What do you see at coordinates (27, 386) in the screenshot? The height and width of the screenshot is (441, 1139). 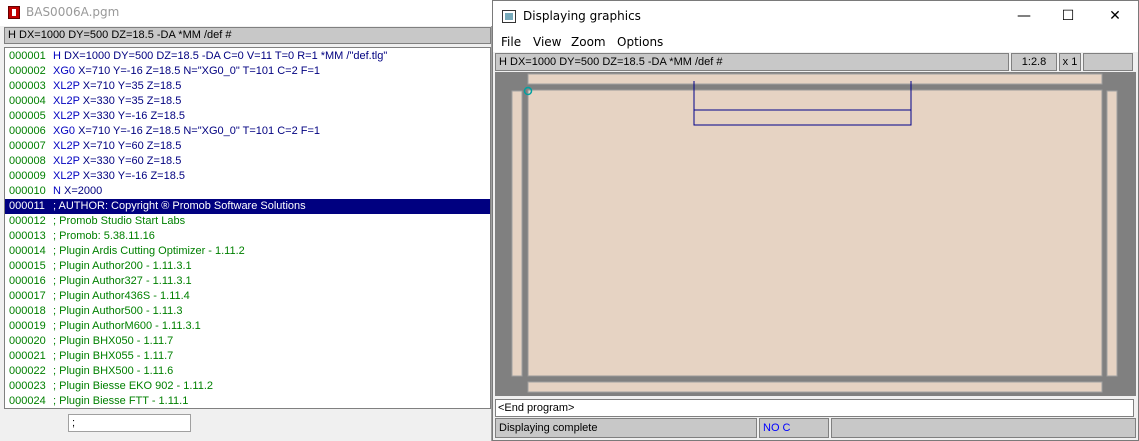 I see `line-number: 000023` at bounding box center [27, 386].